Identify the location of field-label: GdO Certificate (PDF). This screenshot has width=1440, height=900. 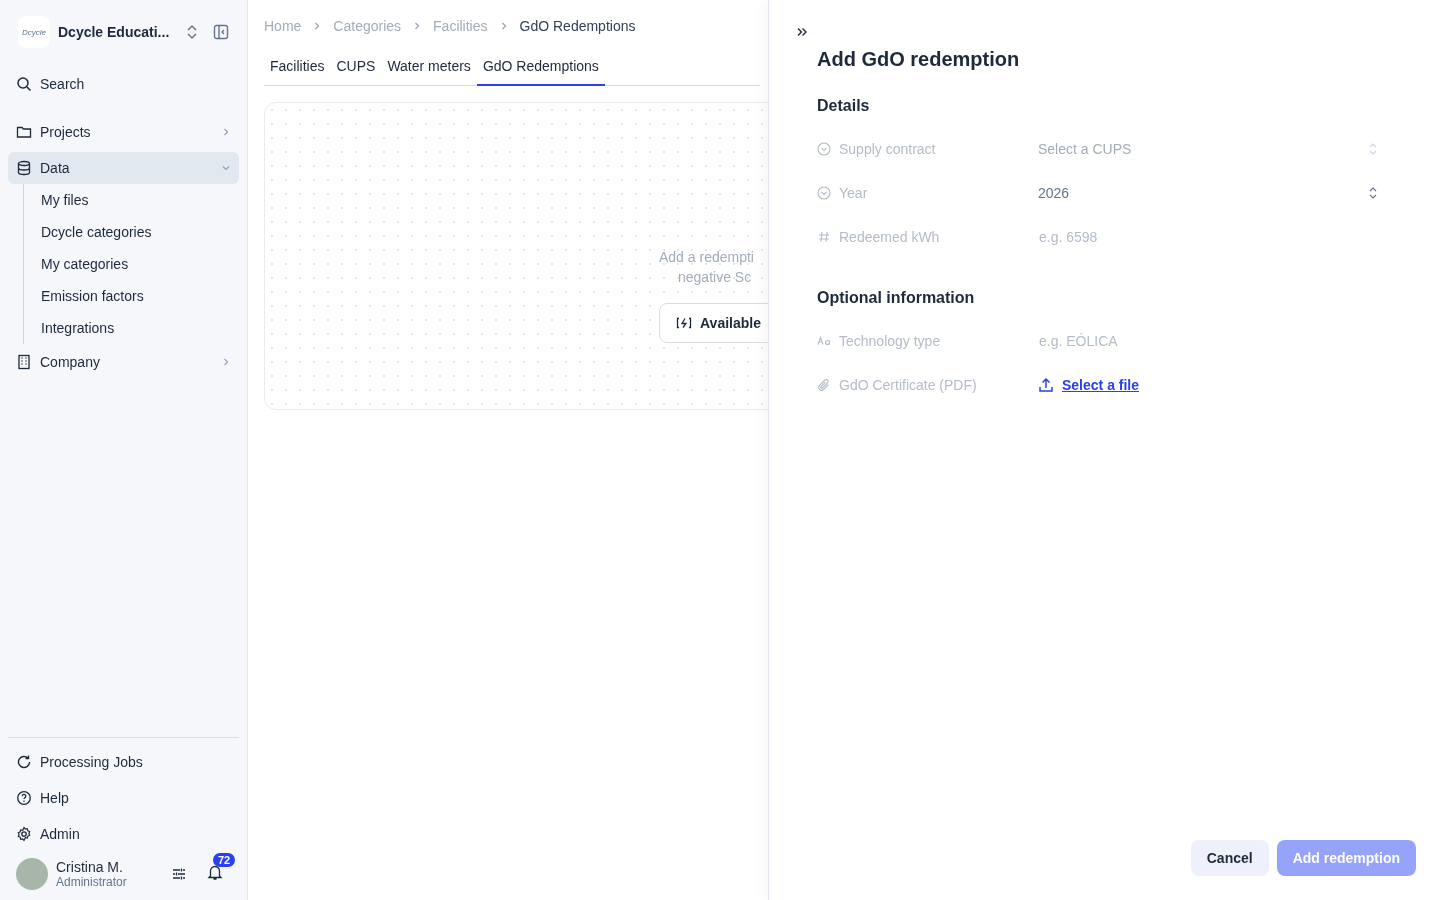
(908, 385).